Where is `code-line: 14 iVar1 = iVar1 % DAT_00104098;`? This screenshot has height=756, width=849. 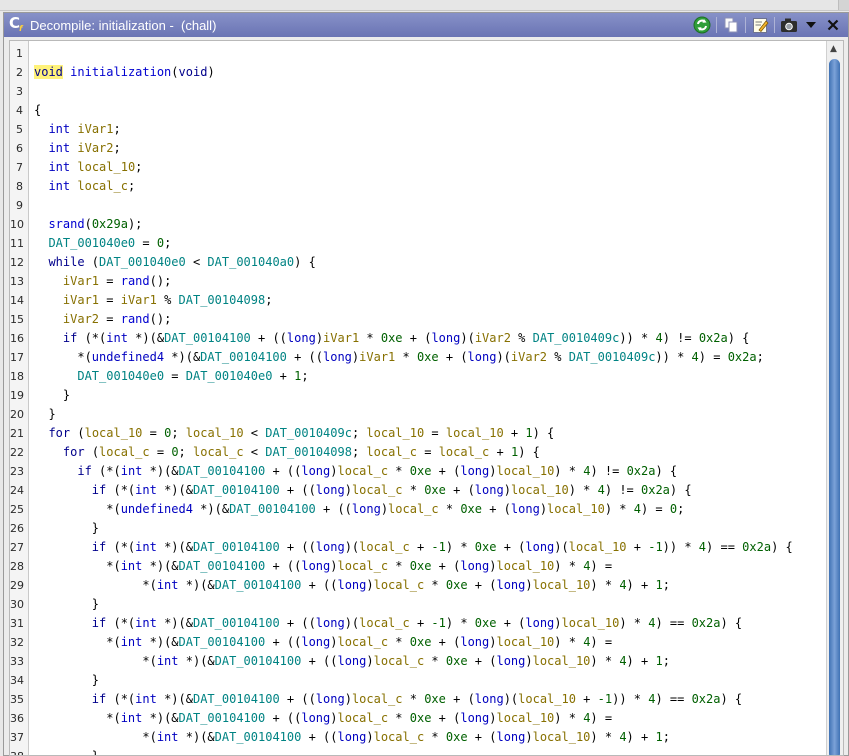 code-line: 14 iVar1 = iVar1 % DAT_00104098; is located at coordinates (419, 300).